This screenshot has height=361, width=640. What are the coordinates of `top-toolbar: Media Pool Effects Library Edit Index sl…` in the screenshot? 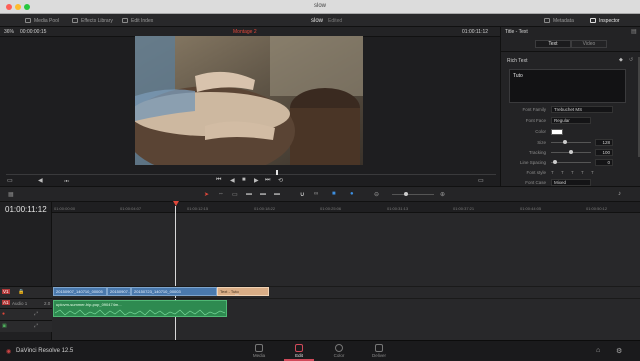 It's located at (320, 20).